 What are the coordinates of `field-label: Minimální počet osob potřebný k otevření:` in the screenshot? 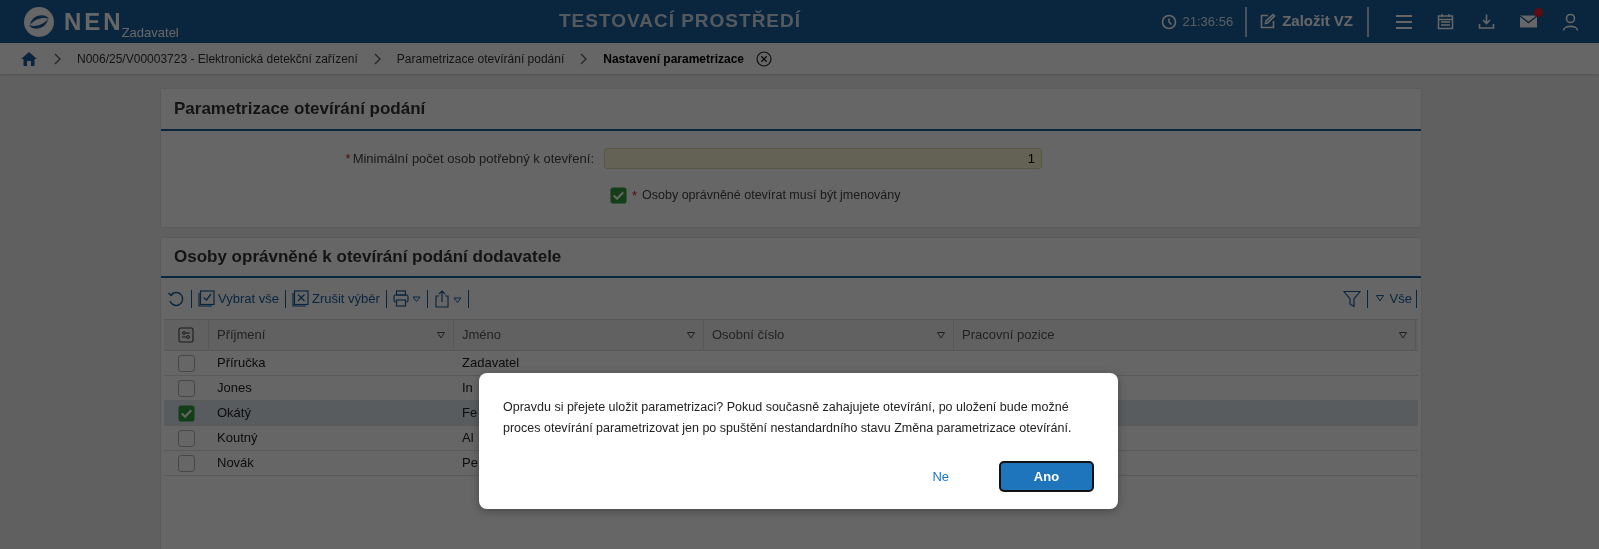 It's located at (473, 158).